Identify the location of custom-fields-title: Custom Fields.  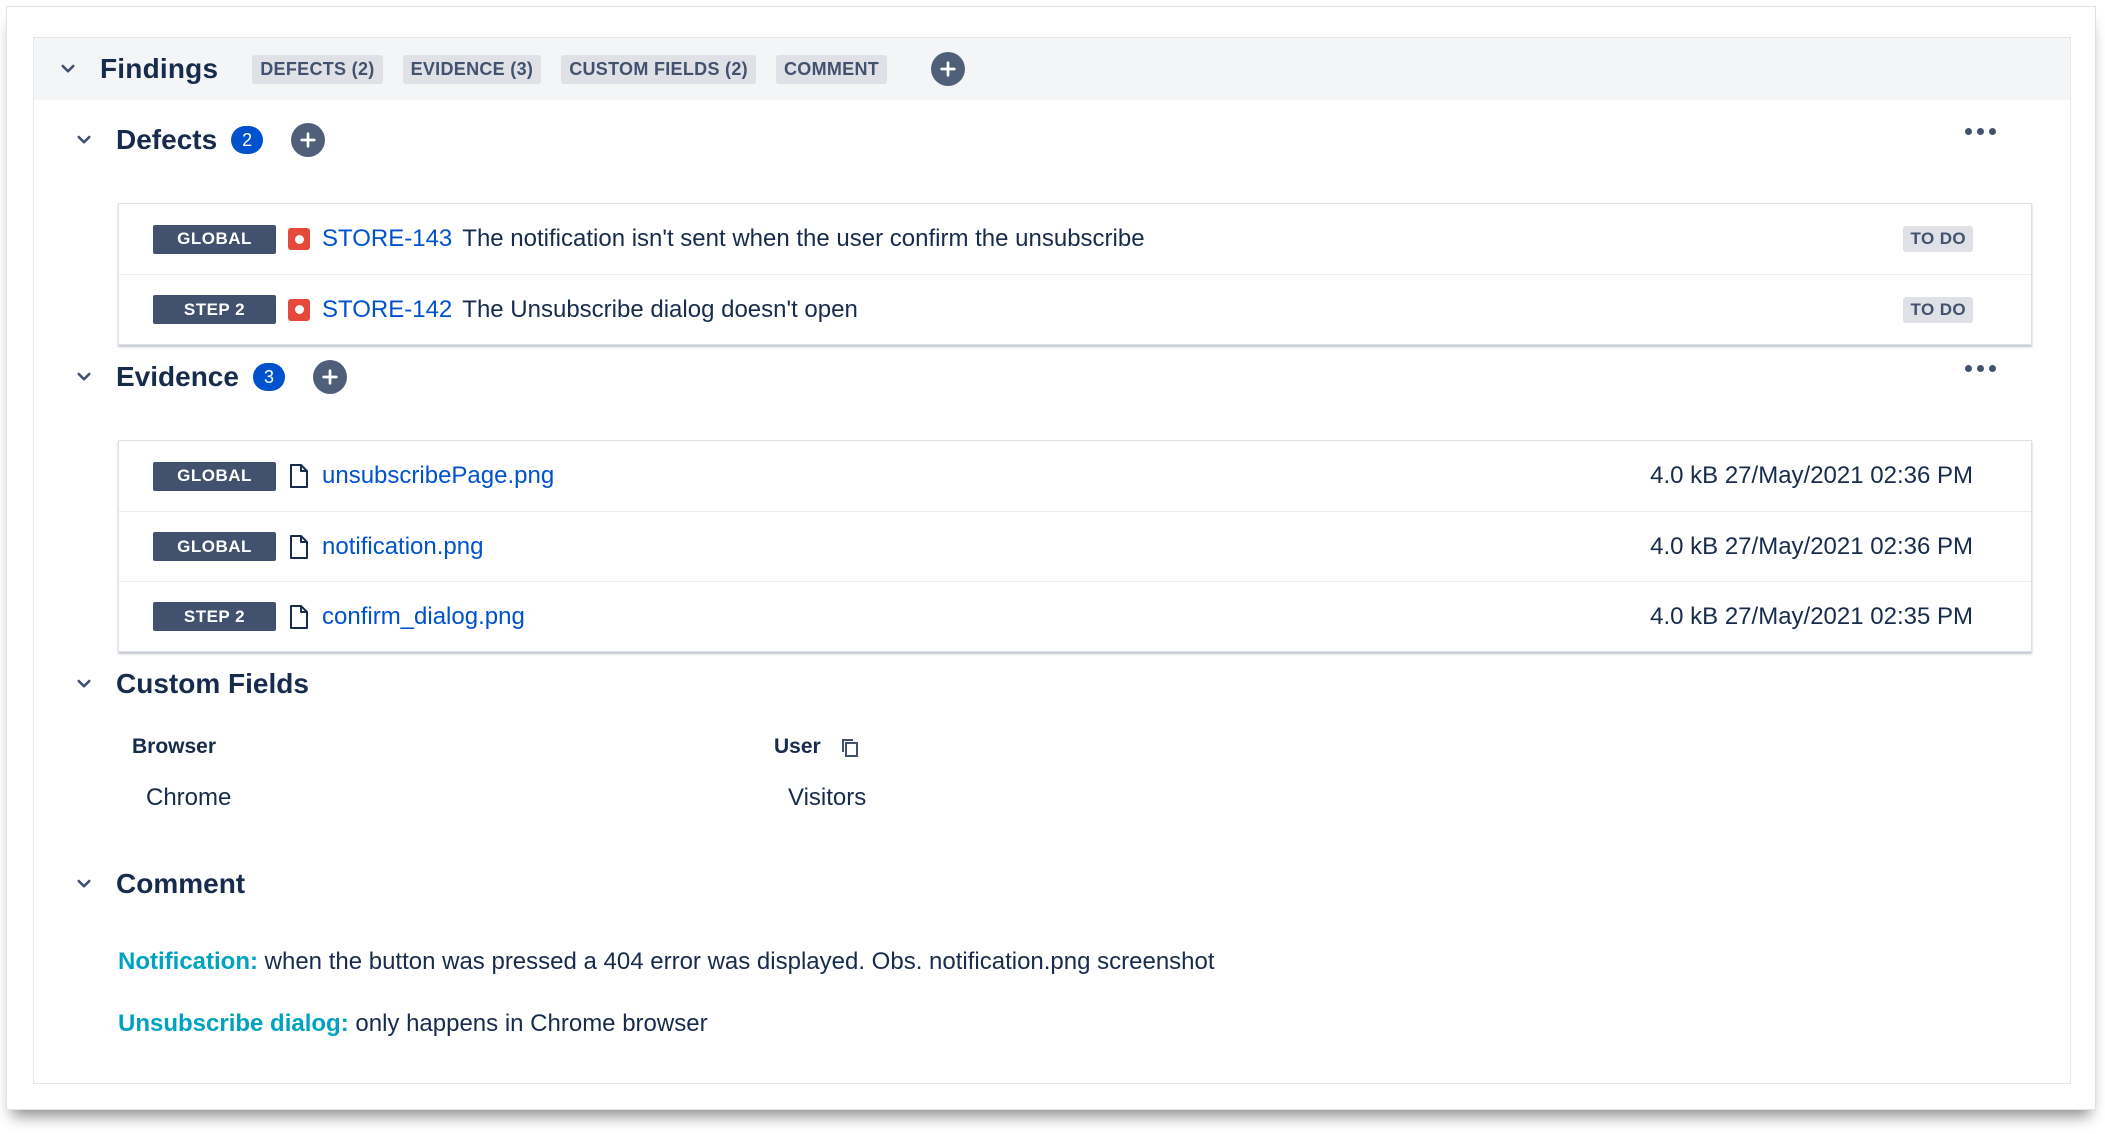
(212, 683).